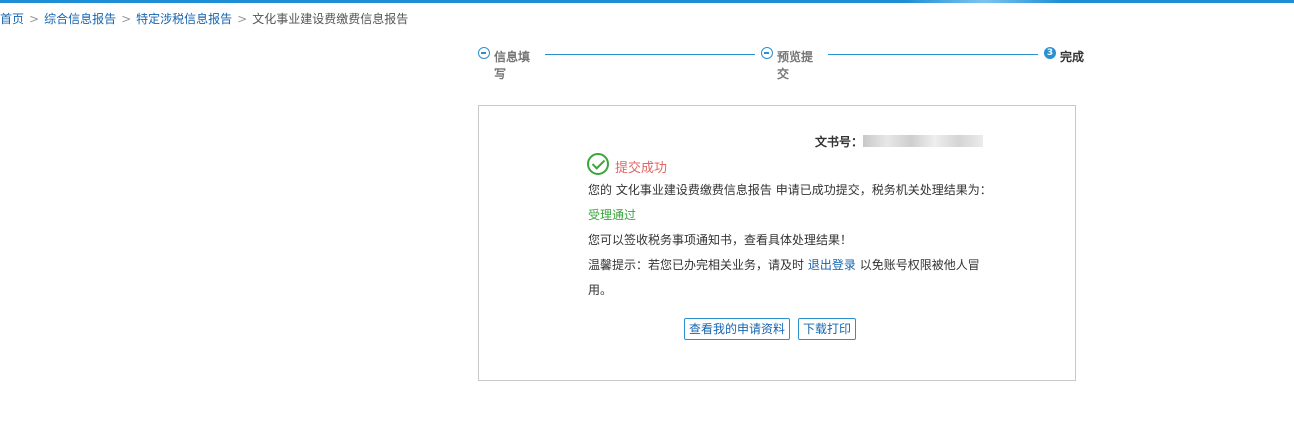 The height and width of the screenshot is (429, 1294). I want to click on document-number-label: 文书号：, so click(839, 142).